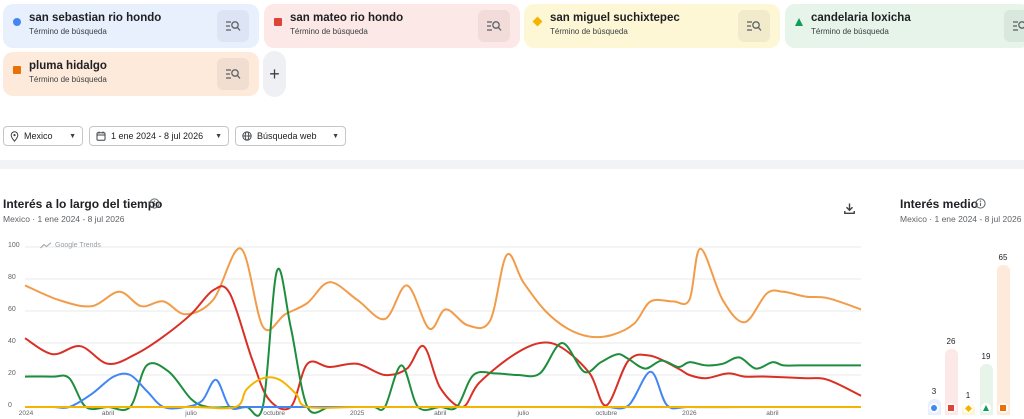 The height and width of the screenshot is (419, 1024). I want to click on x-tick-label: 2025, so click(357, 413).